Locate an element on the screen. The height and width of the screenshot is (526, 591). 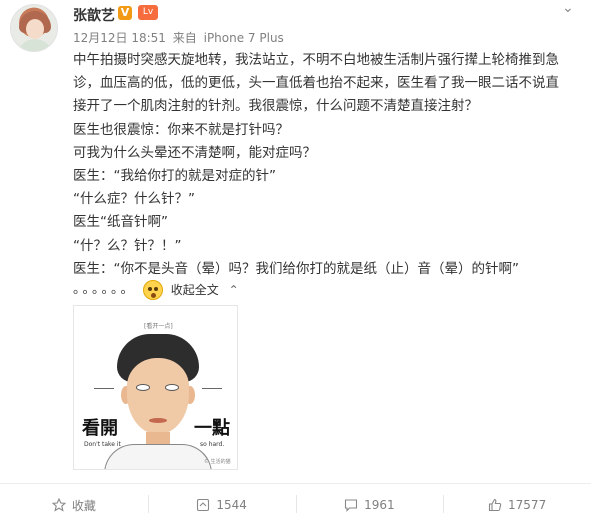
favorite-button: 收藏 is located at coordinates (74, 505).